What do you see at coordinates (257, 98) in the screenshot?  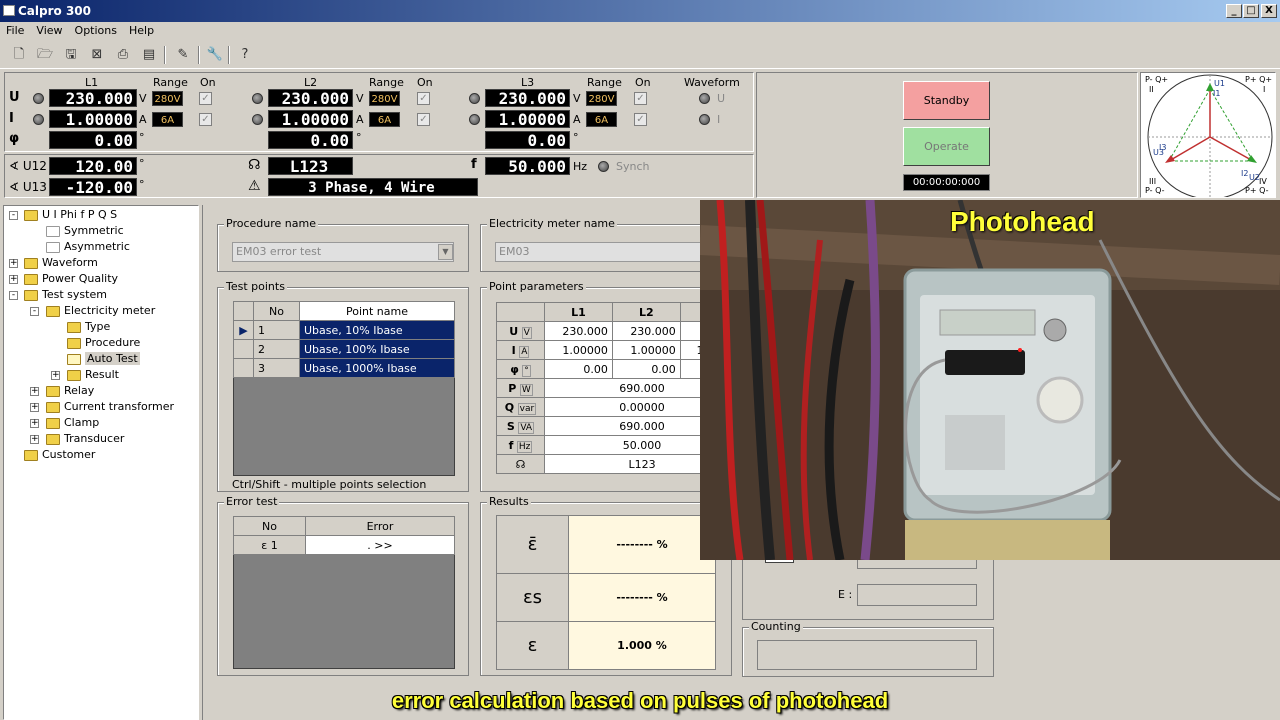 I see `l2-u-led` at bounding box center [257, 98].